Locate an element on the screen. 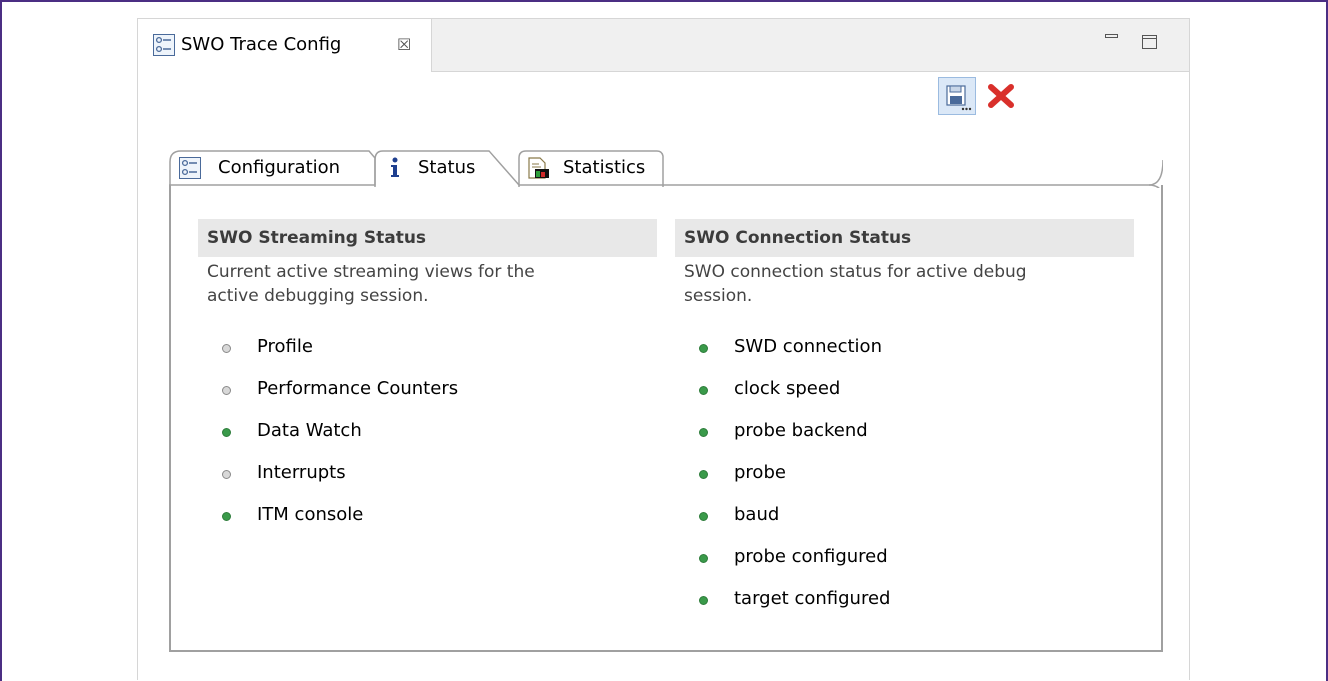 This screenshot has height=681, width=1328. status-item-label: ITM console is located at coordinates (310, 514).